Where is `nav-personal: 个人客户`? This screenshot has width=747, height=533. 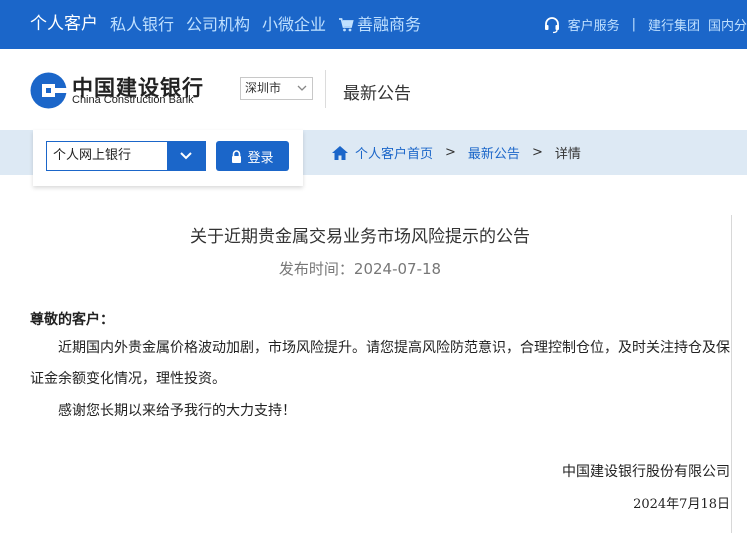
nav-personal: 个人客户 is located at coordinates (52, 24).